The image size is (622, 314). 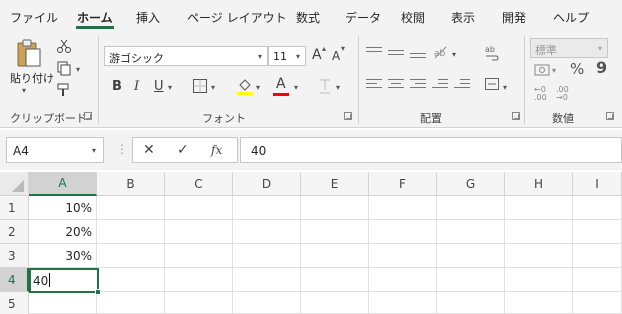 I want to click on merge-dropdown-icon: ▾, so click(x=505, y=87).